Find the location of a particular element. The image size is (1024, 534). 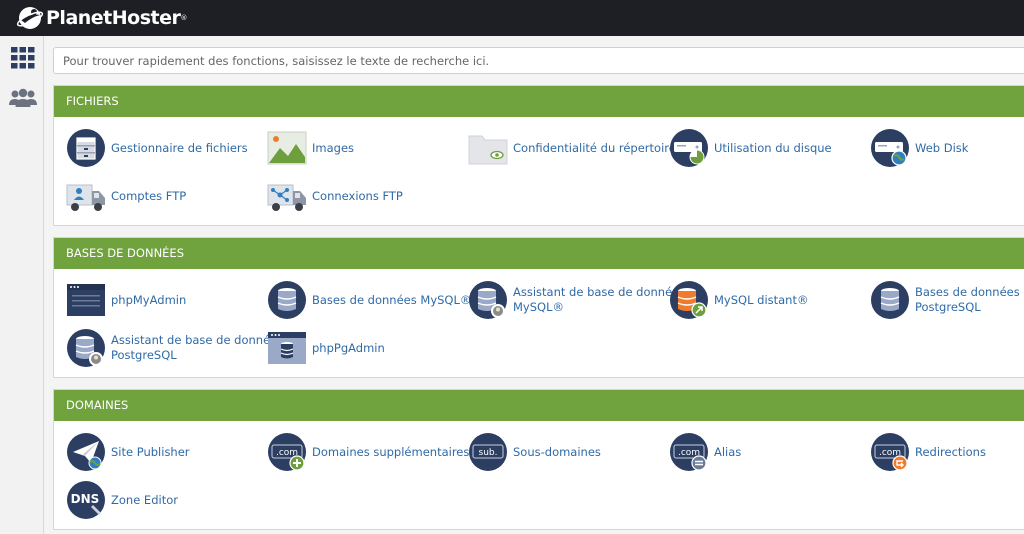

search-input is located at coordinates (538, 60).